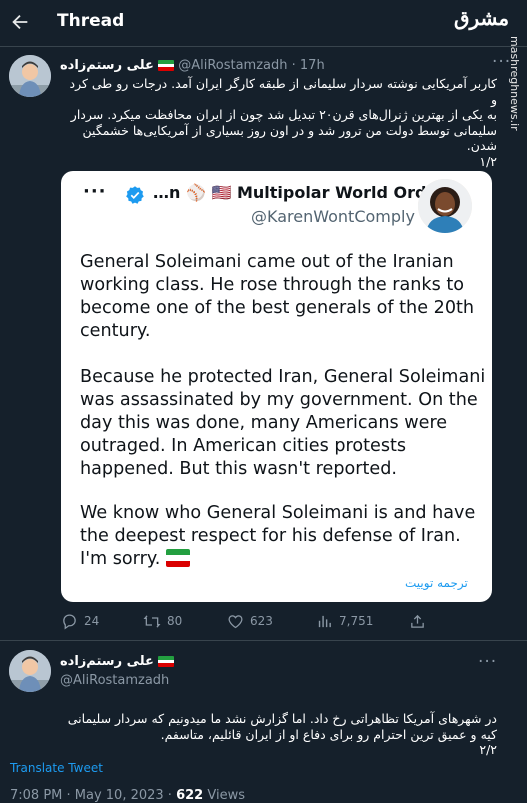  Describe the element at coordinates (482, 18) in the screenshot. I see `watermark-logo: مشرق` at that location.